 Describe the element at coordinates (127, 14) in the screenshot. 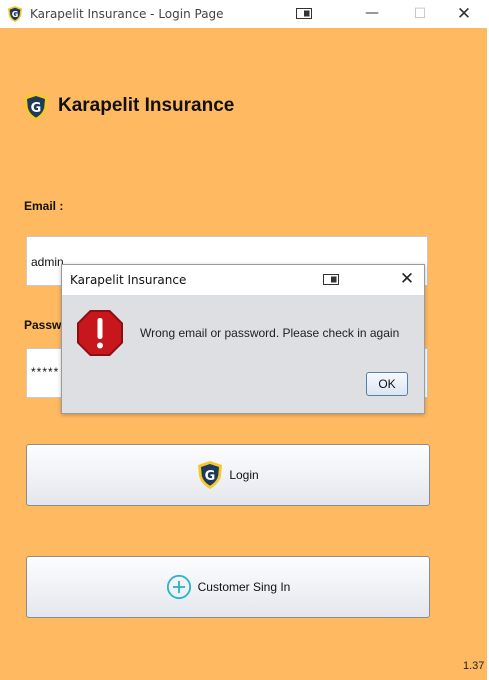

I see `window-title: Karapelit Insurance - Login Page` at that location.